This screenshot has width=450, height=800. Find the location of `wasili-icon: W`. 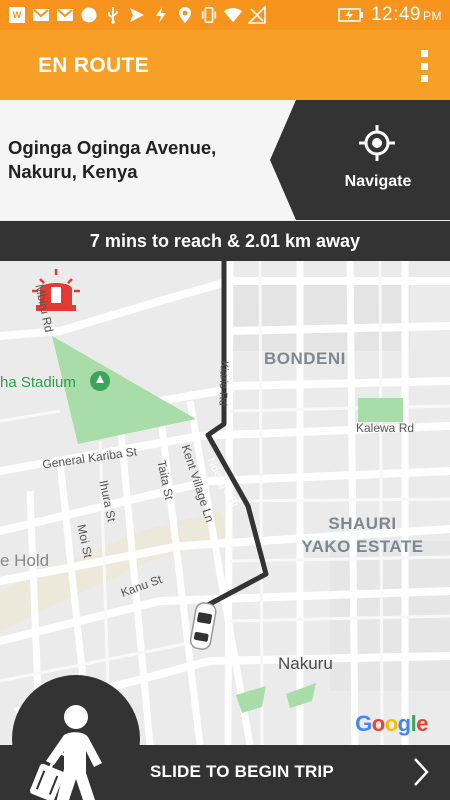

wasili-icon: W is located at coordinates (17, 15).